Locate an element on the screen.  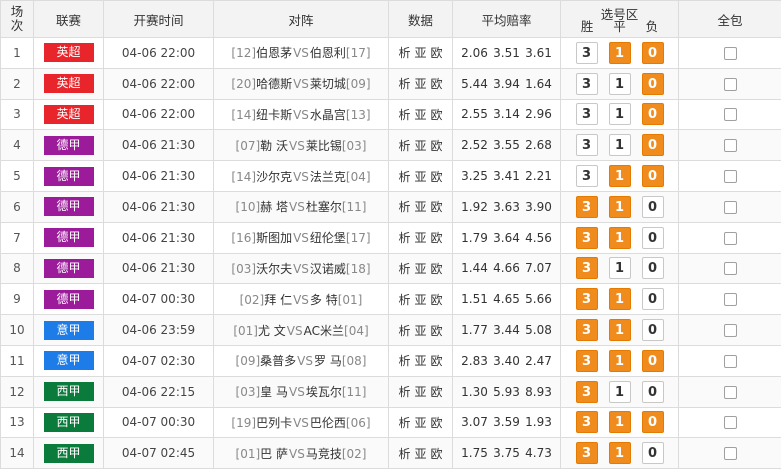
league-badge: 意甲 is located at coordinates (68, 330).